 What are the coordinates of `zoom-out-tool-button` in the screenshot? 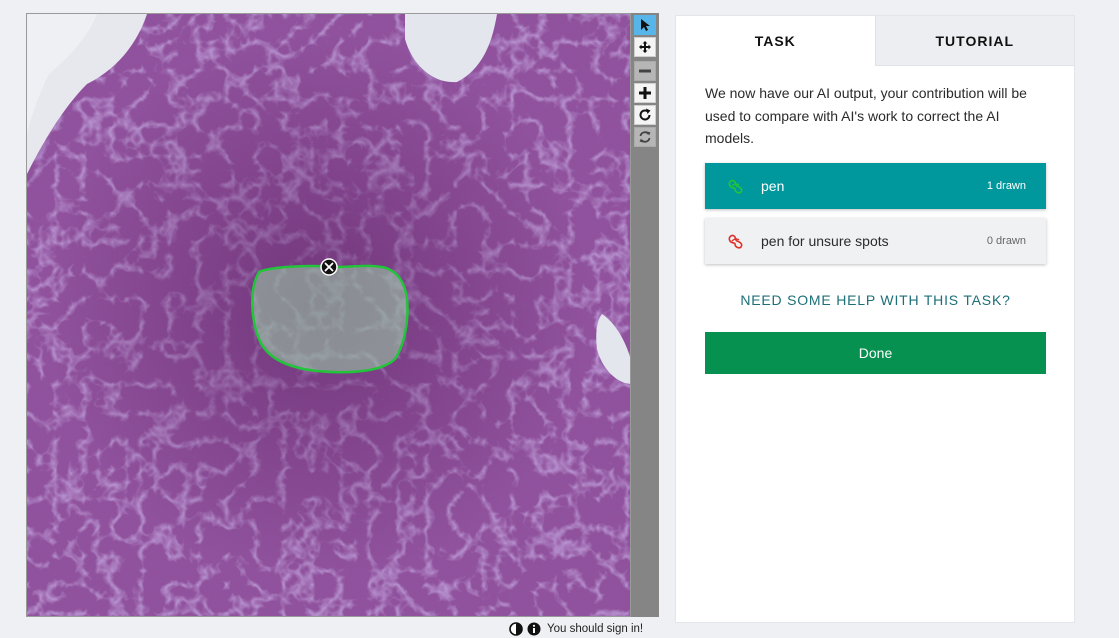 It's located at (645, 71).